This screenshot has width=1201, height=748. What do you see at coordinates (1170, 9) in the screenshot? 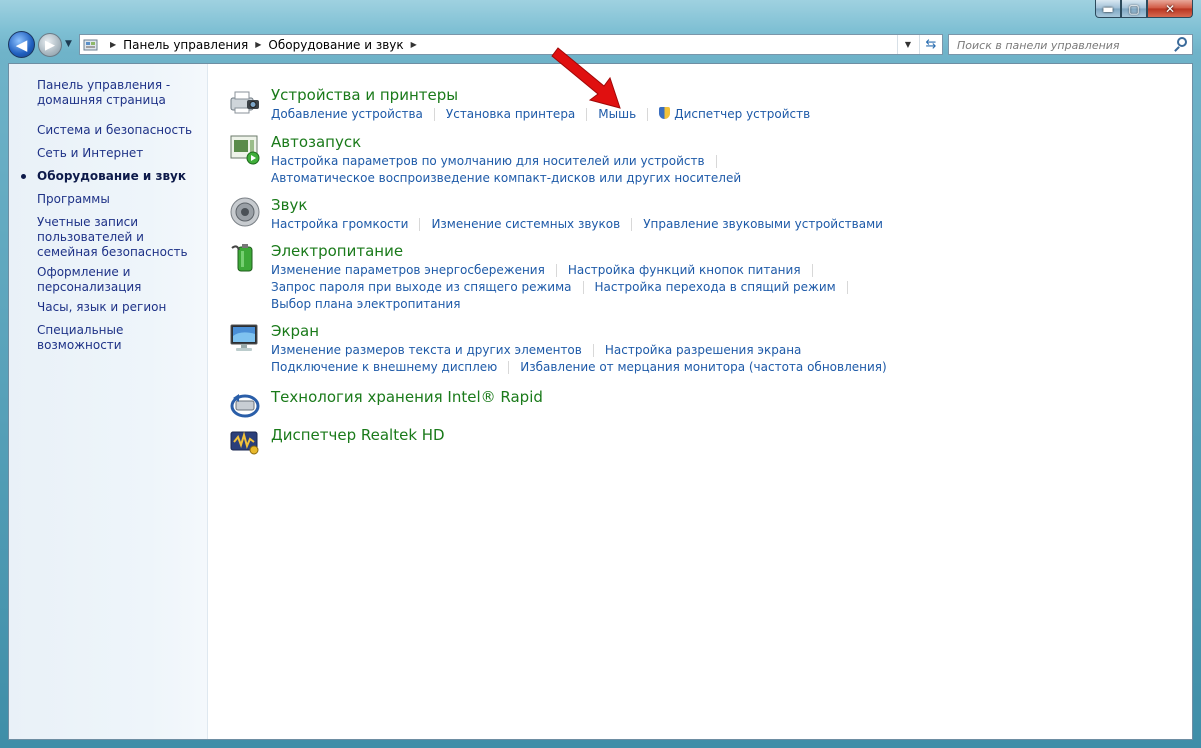
I see `close-button: ✕` at bounding box center [1170, 9].